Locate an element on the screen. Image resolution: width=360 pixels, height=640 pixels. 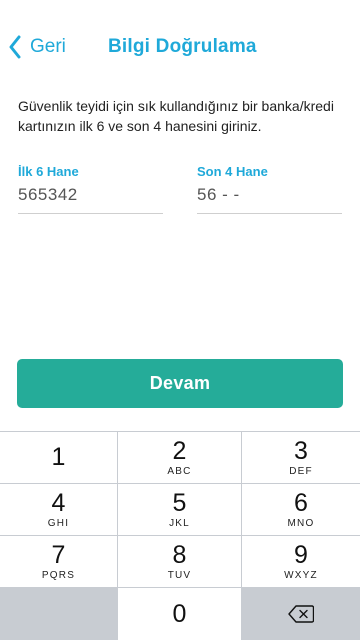
key-8: 8 TUV is located at coordinates (179, 561).